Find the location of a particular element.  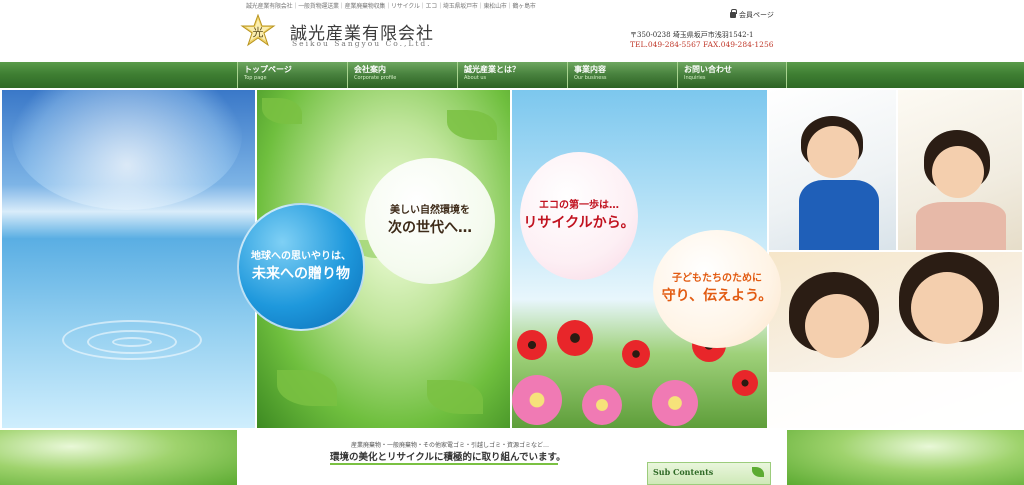

sub-contents-box: Sub Contents is located at coordinates (709, 473).